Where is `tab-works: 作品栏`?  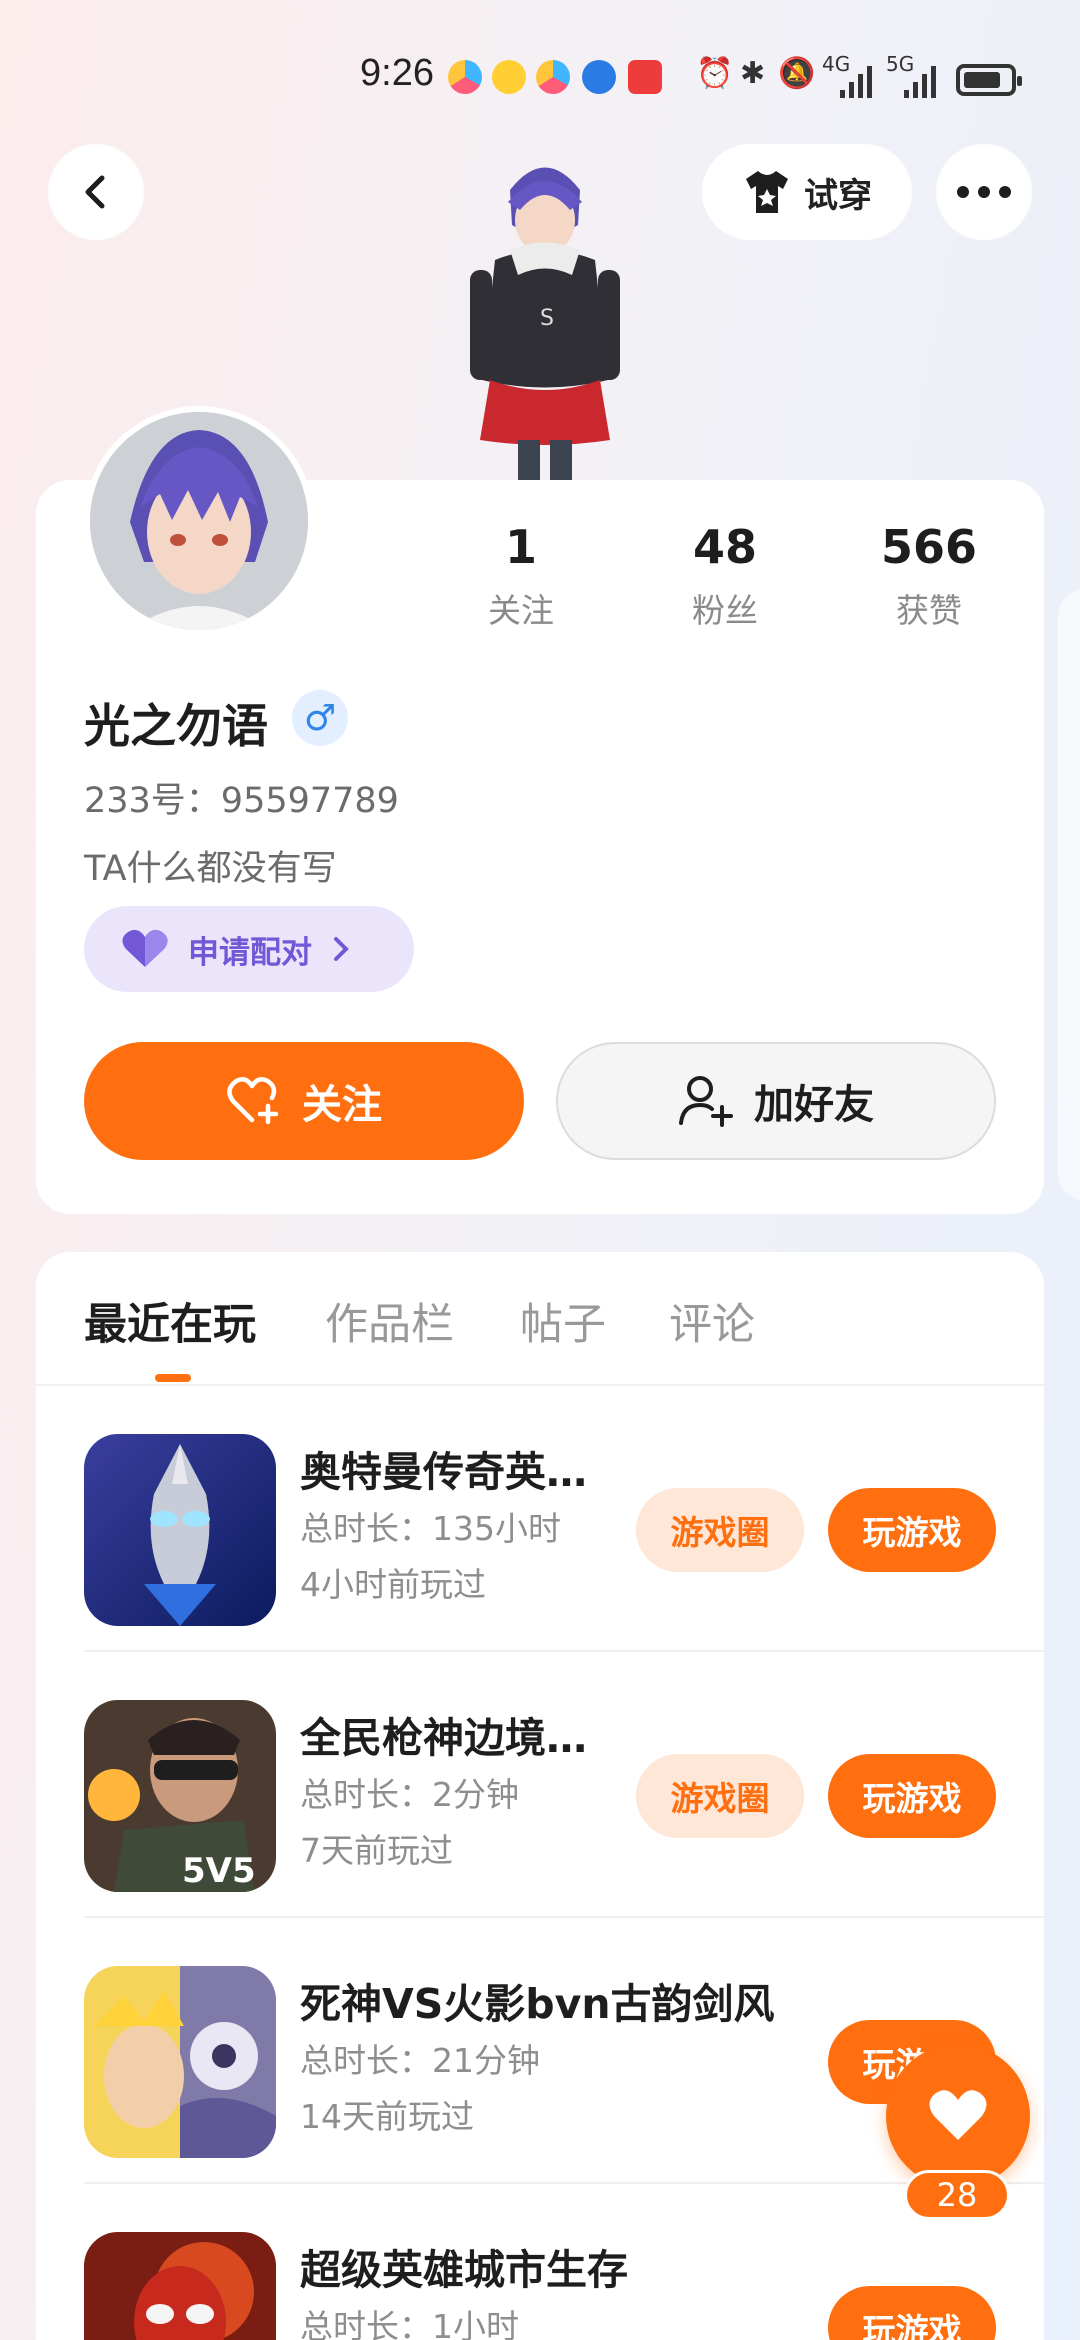 tab-works: 作品栏 is located at coordinates (389, 1321).